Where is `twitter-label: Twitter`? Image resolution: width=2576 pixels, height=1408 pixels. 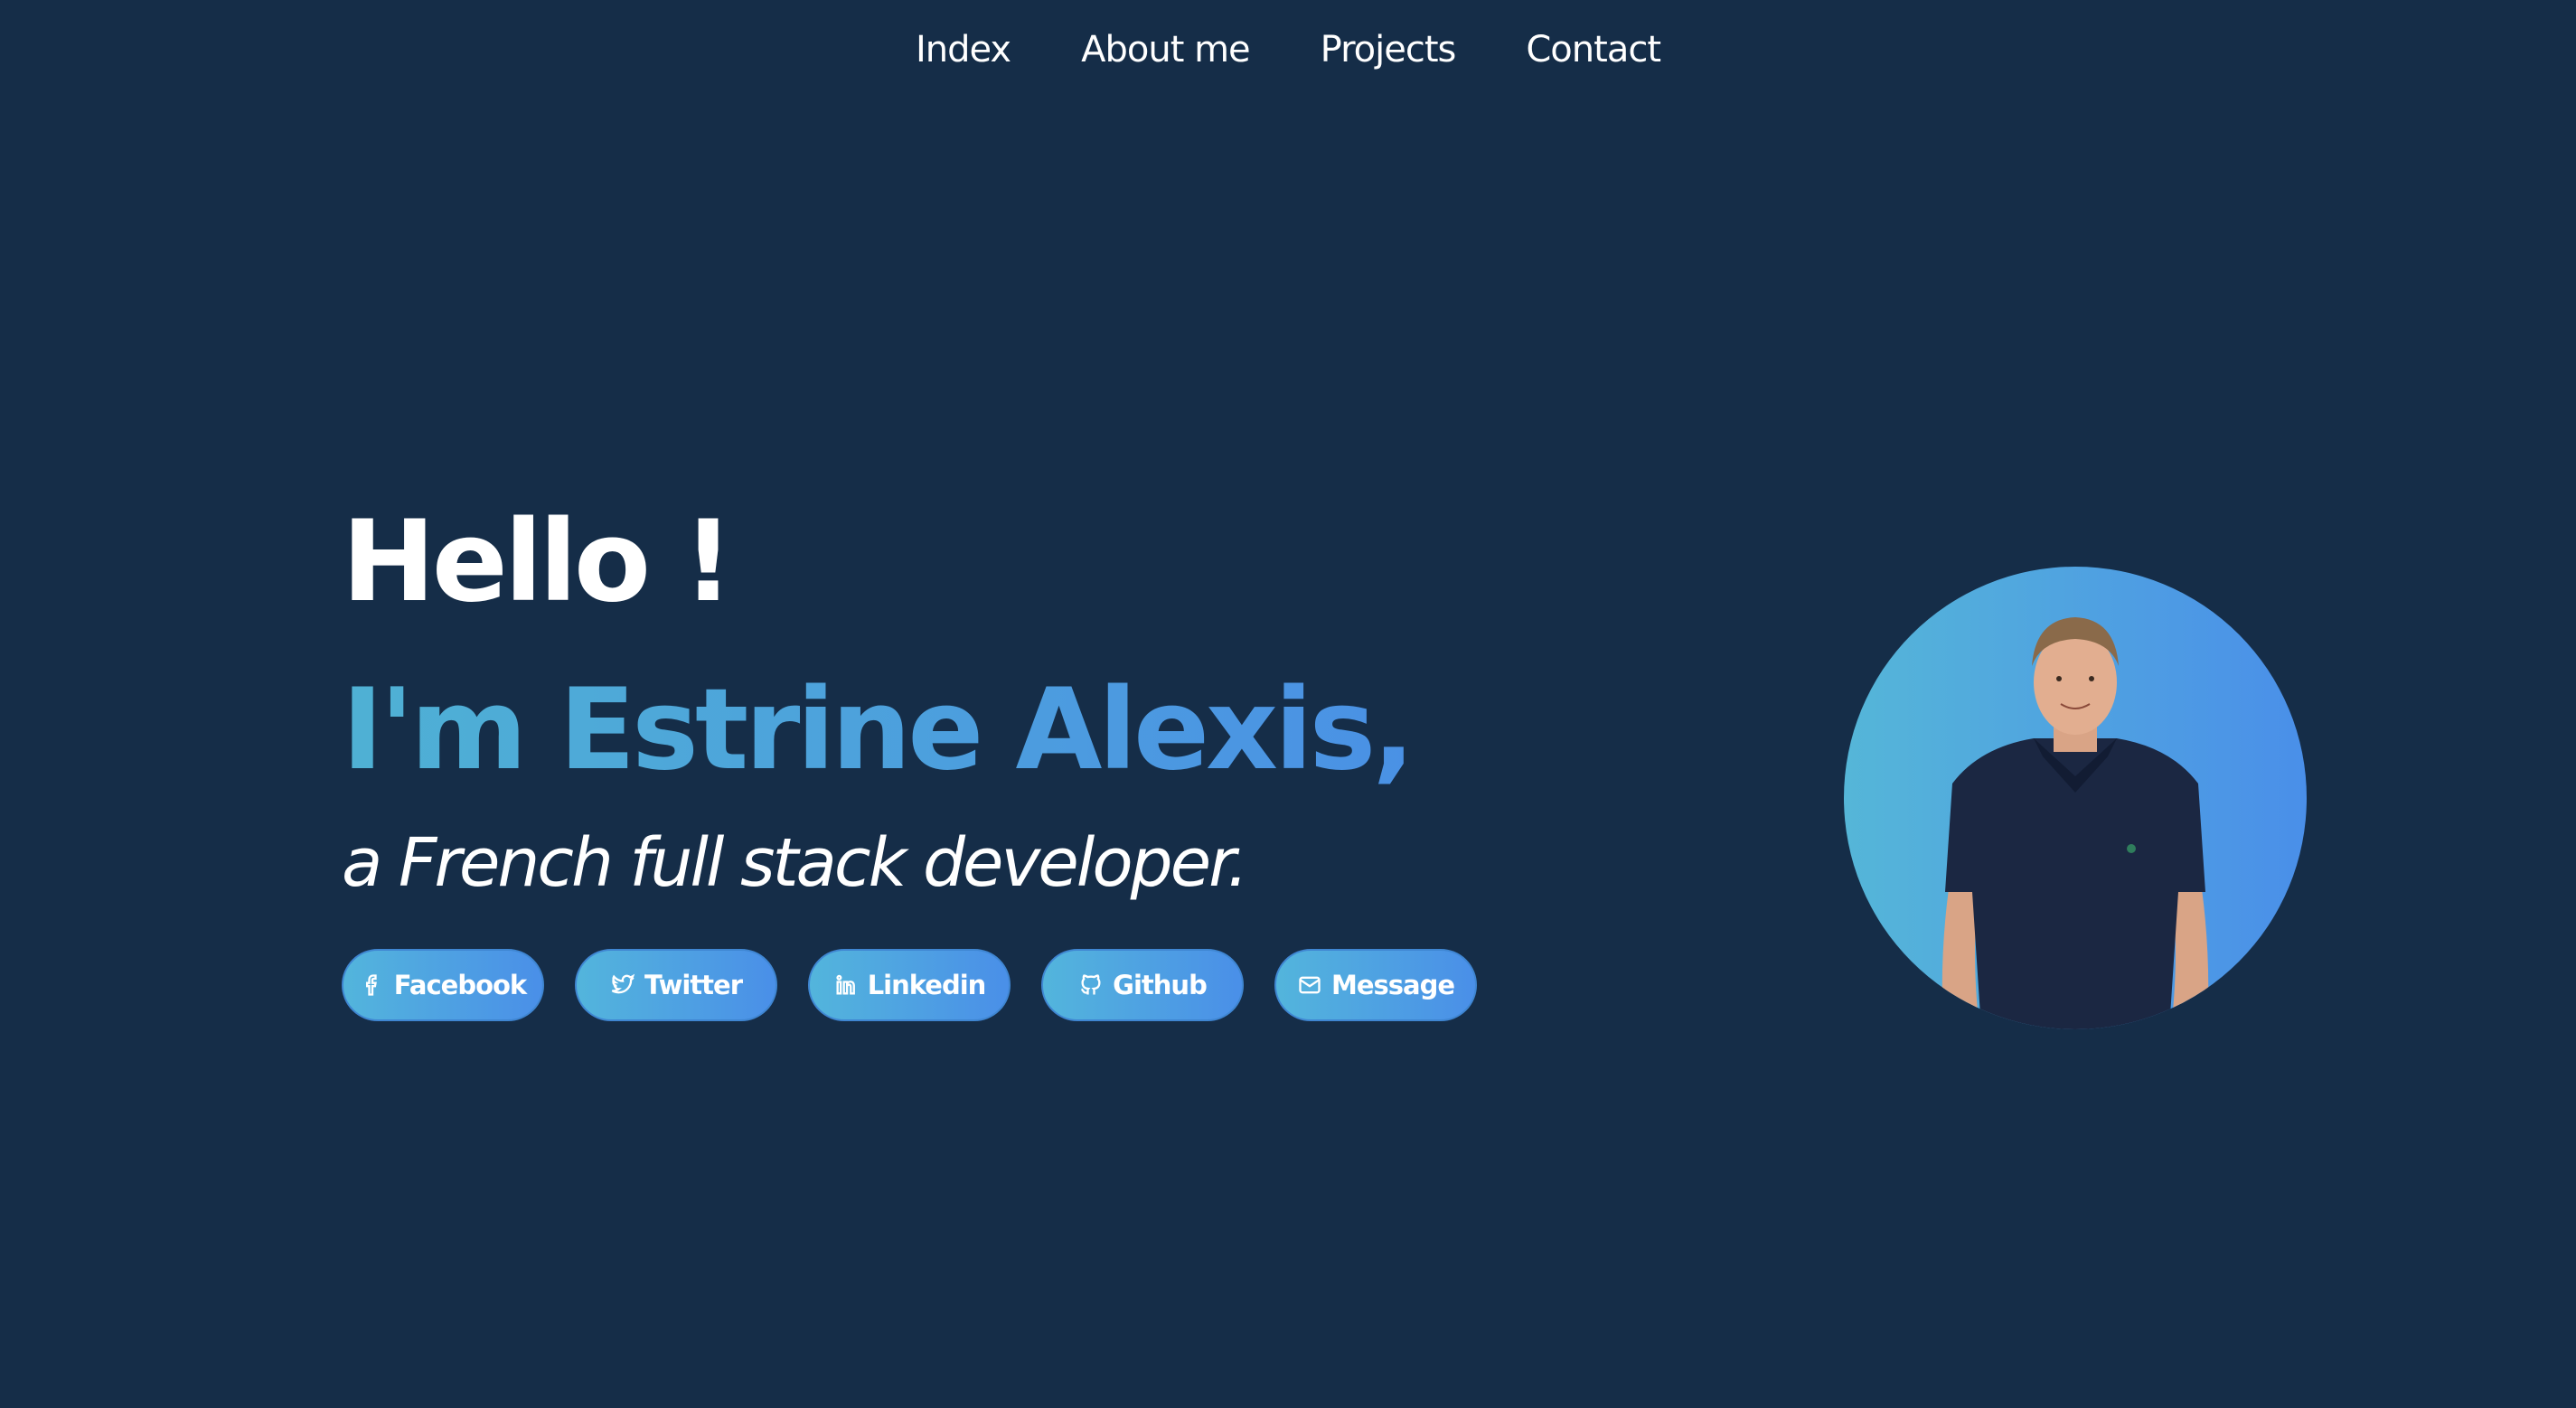 twitter-label: Twitter is located at coordinates (694, 985).